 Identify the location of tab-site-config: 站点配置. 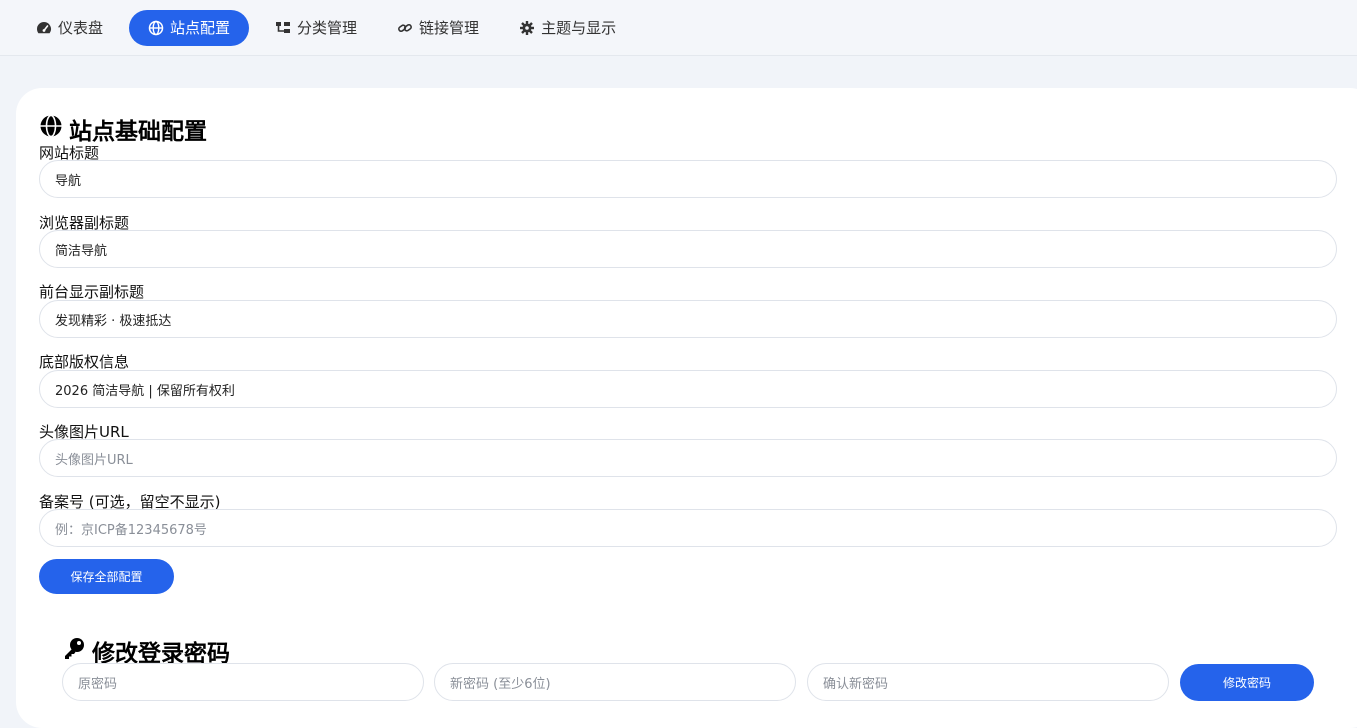
(189, 27).